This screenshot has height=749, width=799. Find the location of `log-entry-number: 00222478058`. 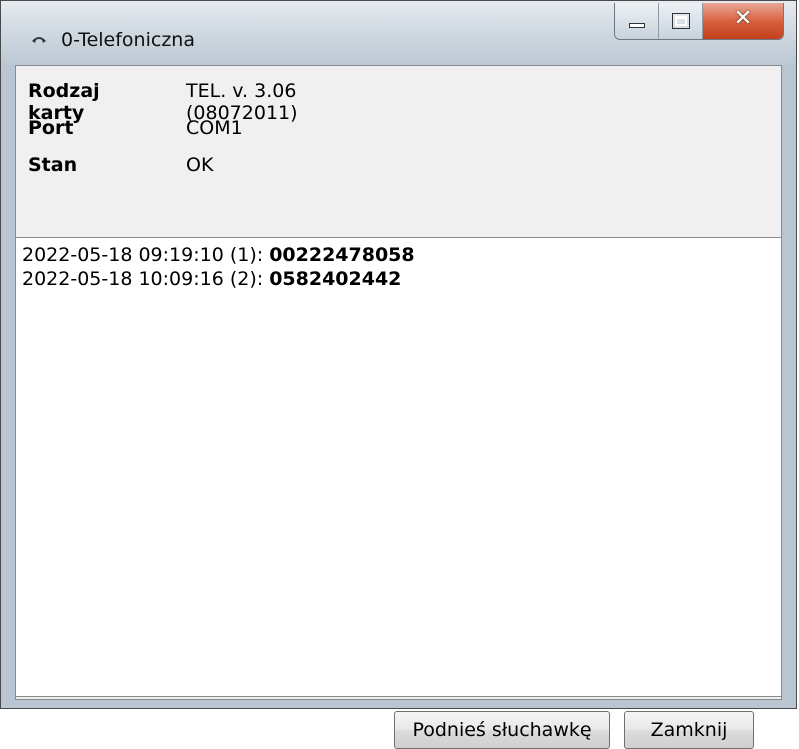

log-entry-number: 00222478058 is located at coordinates (342, 255).